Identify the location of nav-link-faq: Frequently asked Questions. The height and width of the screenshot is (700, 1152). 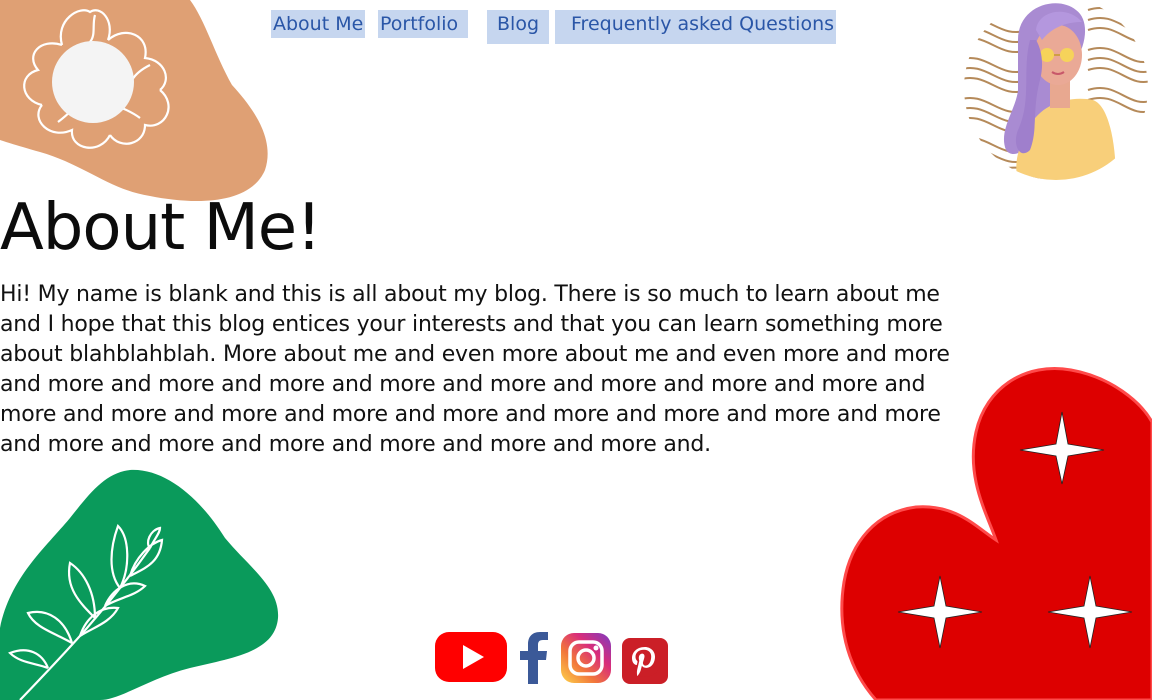
(696, 27).